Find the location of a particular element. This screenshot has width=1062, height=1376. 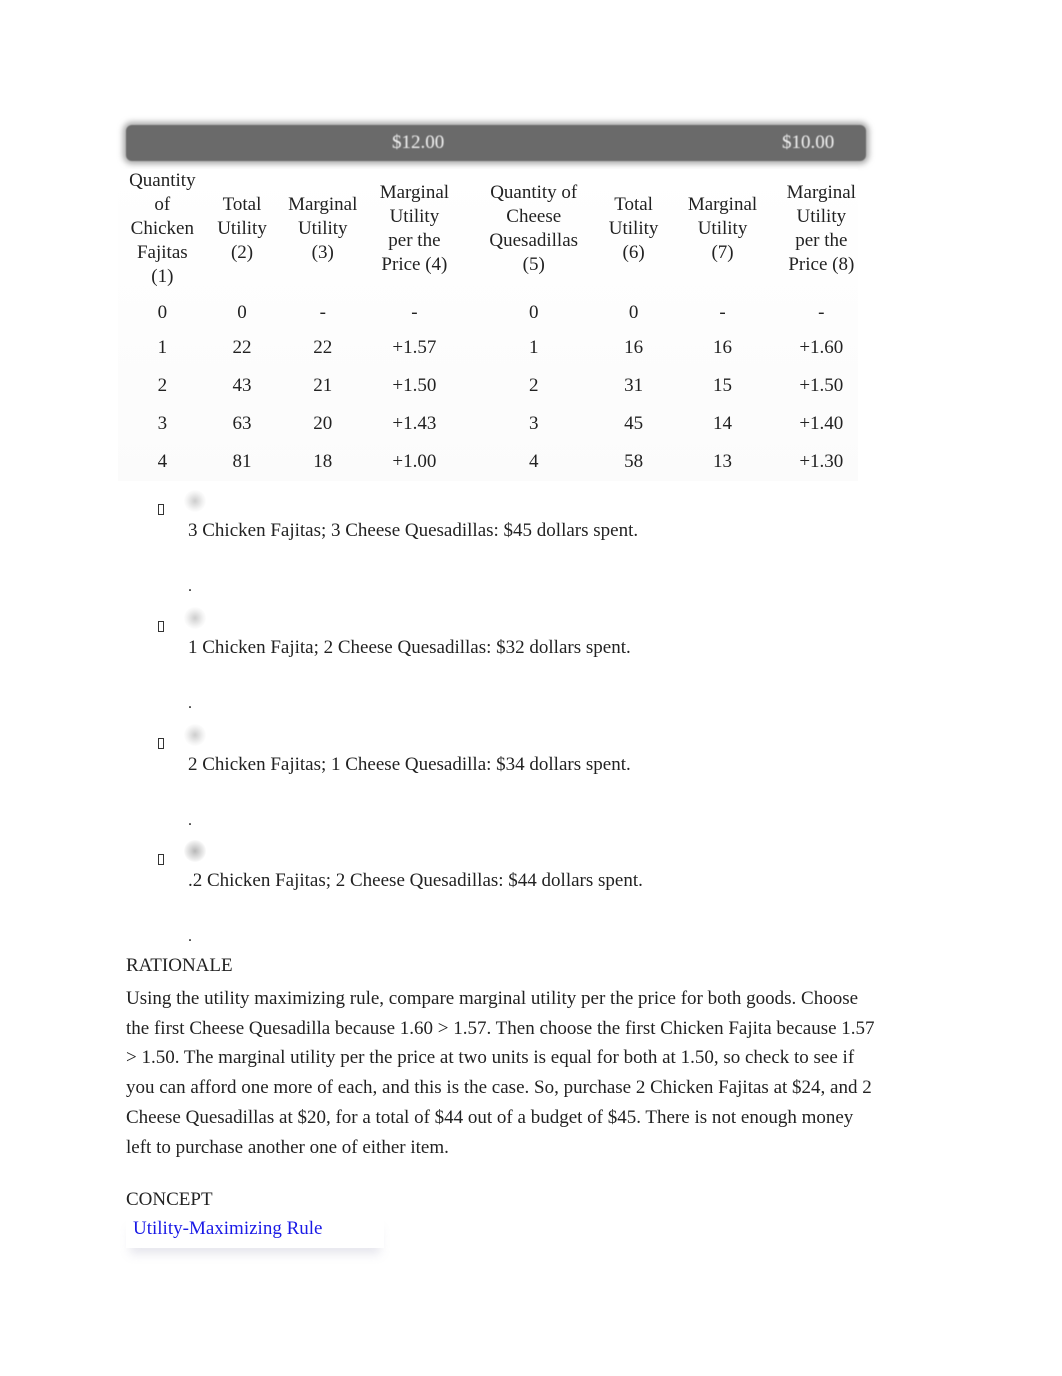

table-cell: 14 is located at coordinates (723, 423).